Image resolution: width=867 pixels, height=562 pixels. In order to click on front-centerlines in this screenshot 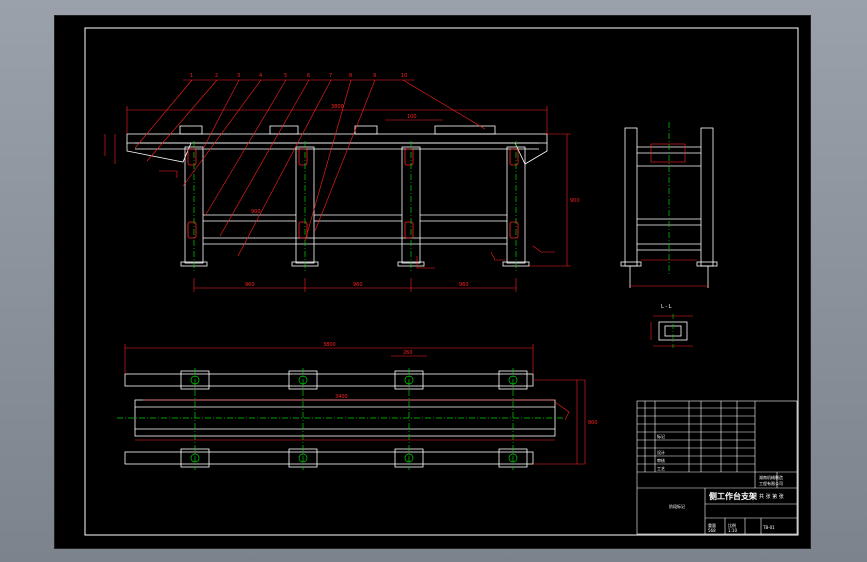, I will do `click(355, 206)`.